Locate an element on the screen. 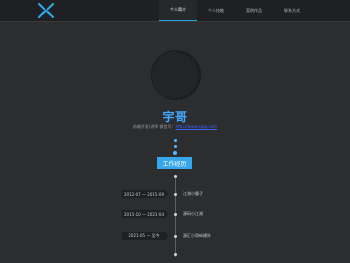 This screenshot has width=350, height=263. main-nav: 个人简介 个人技能 案例作品 联系方式 is located at coordinates (235, 10).